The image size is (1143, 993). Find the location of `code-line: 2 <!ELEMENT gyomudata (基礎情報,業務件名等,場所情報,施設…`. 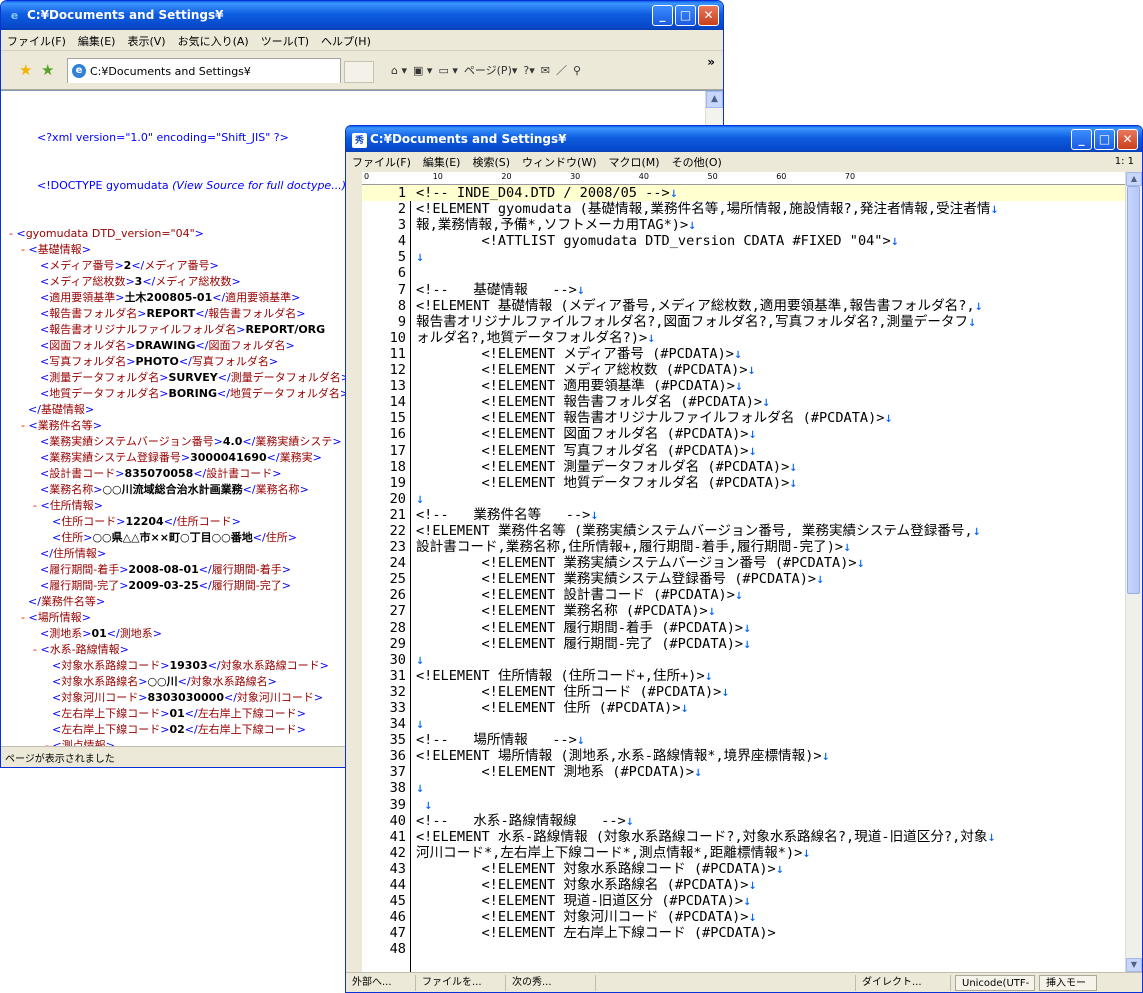

code-line: 2 <!ELEMENT gyomudata (基礎情報,業務件名等,場所情報,施設… is located at coordinates (744, 209).